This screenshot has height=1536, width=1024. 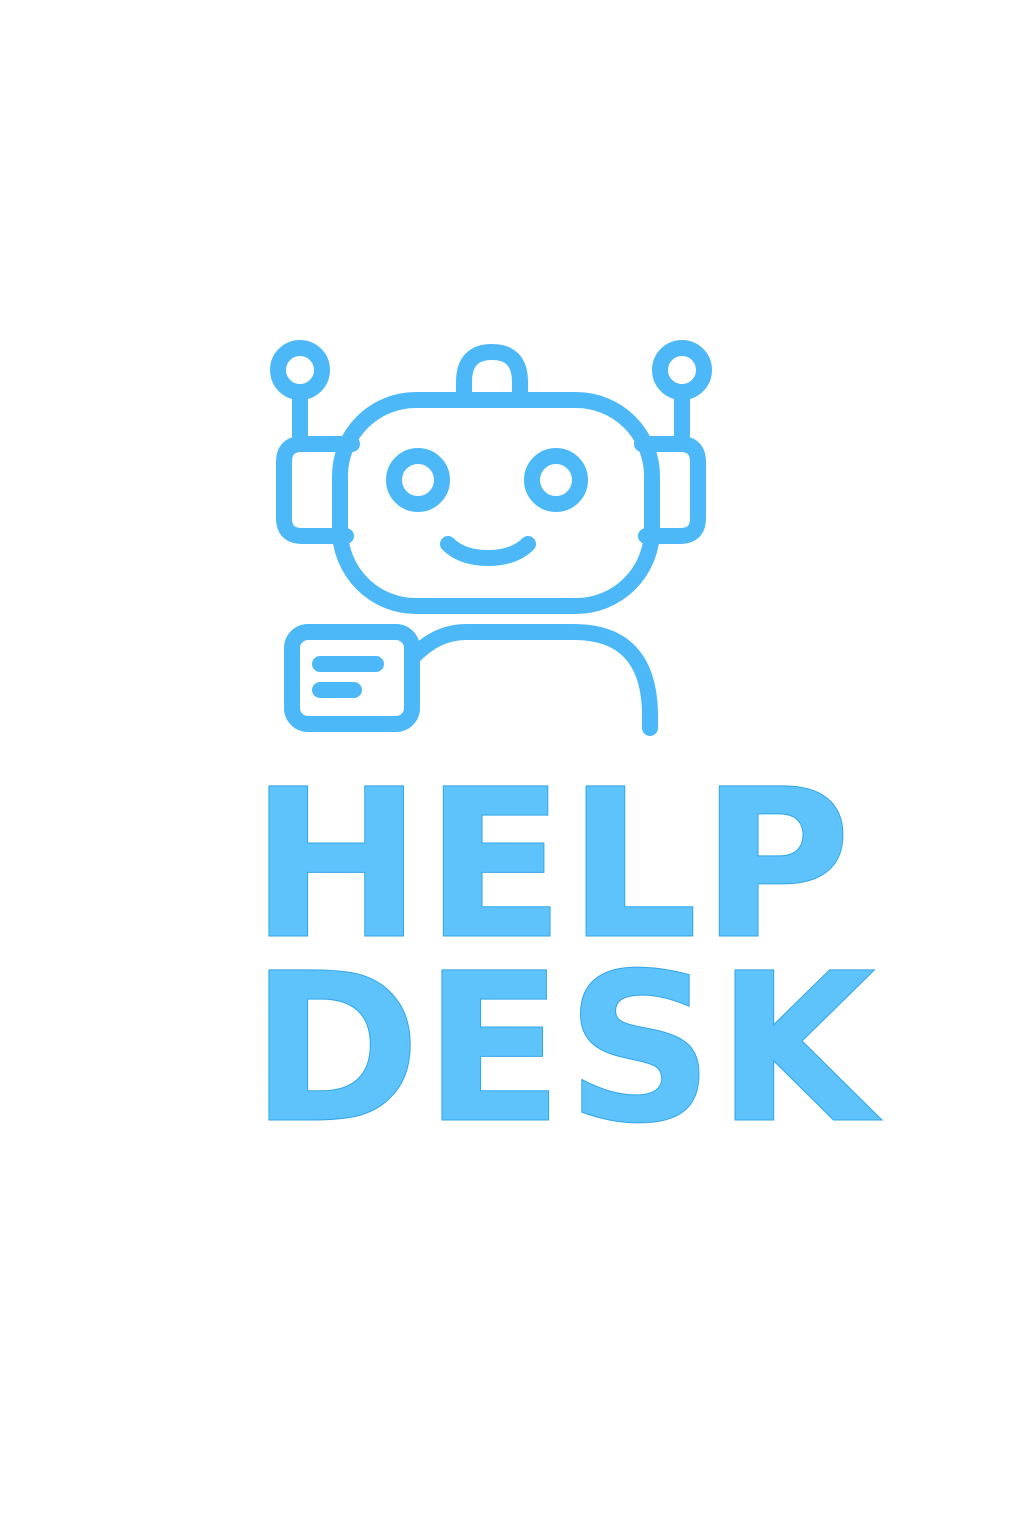 What do you see at coordinates (418, 480) in the screenshot?
I see `eye-left` at bounding box center [418, 480].